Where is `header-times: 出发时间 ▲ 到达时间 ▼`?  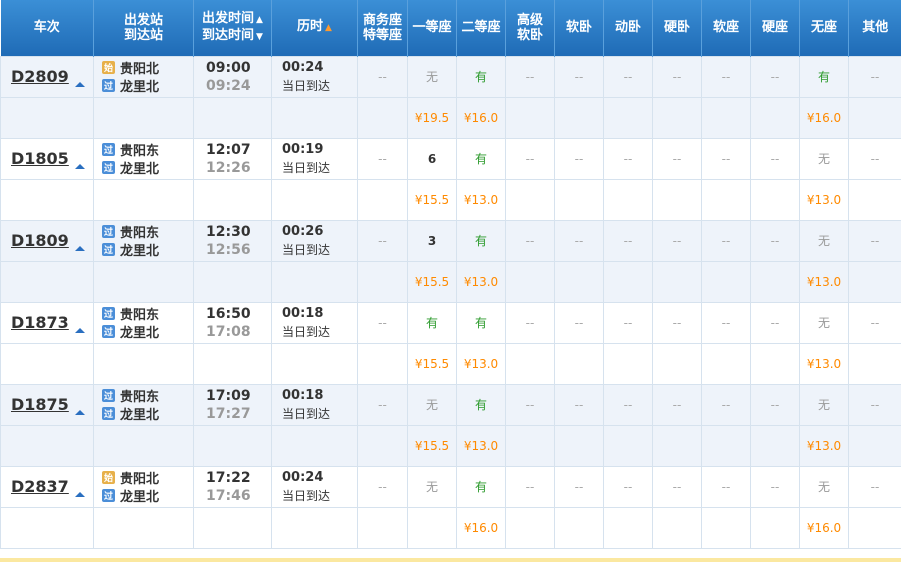
header-times: 出发时间 ▲ 到达时间 ▼ is located at coordinates (232, 28).